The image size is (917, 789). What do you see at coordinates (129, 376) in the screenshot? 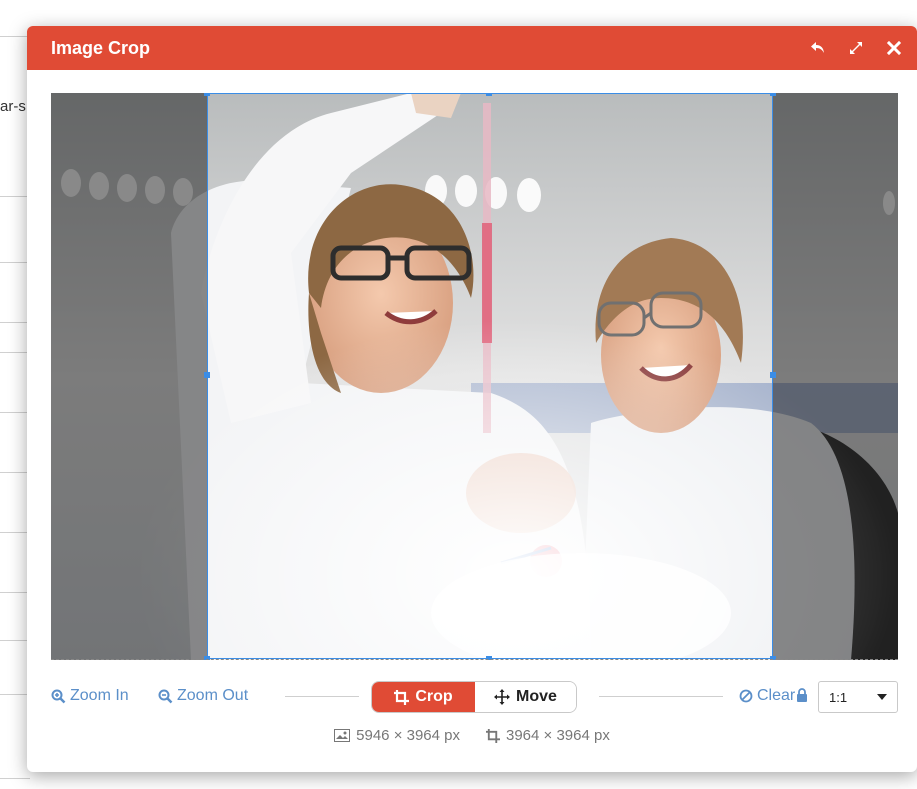
I see `dimmed-overlay-left` at bounding box center [129, 376].